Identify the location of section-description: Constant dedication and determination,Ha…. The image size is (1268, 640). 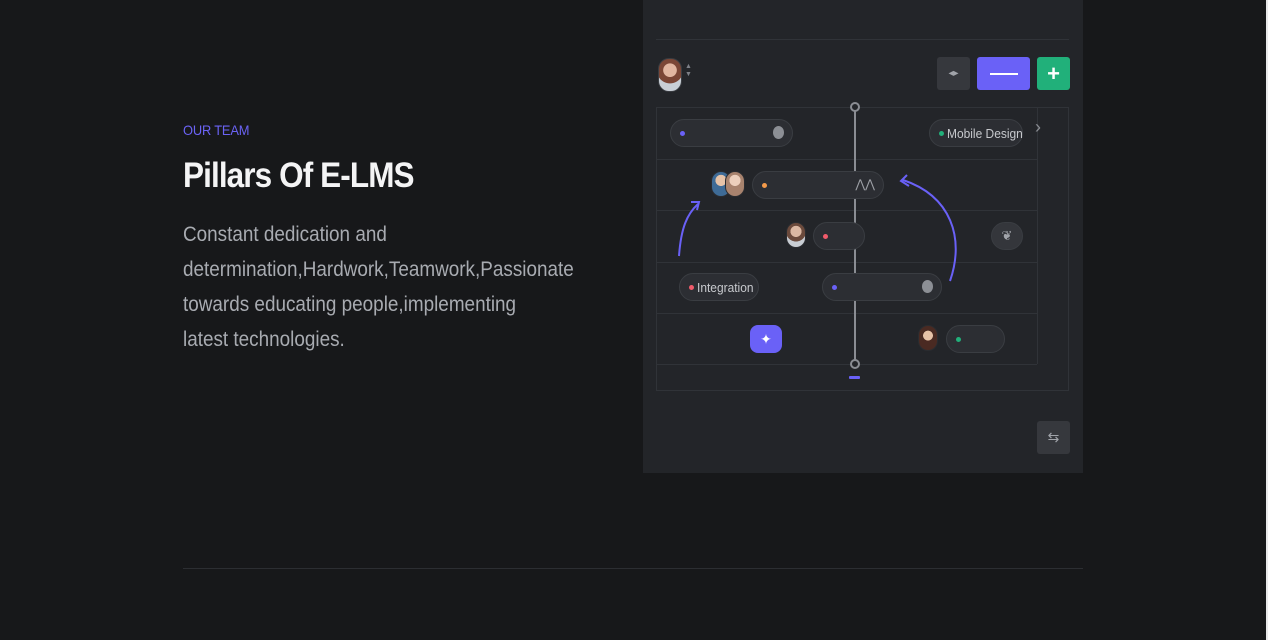
(378, 287).